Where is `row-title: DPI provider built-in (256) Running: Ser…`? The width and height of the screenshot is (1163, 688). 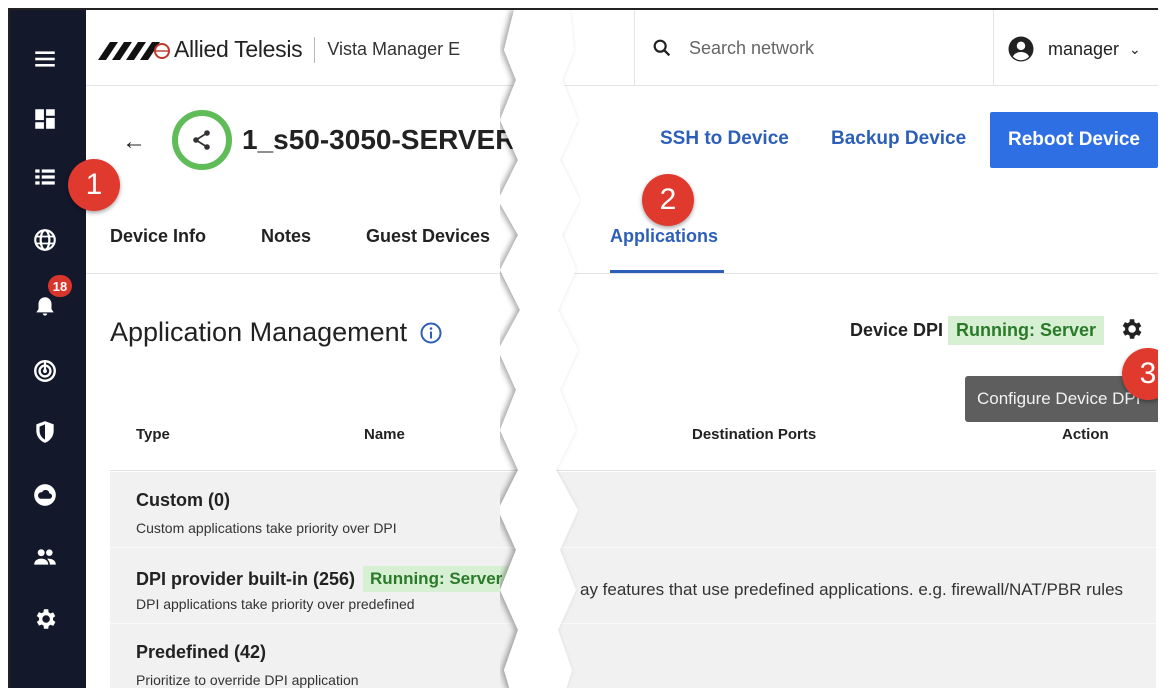 row-title: DPI provider built-in (256) Running: Ser… is located at coordinates (323, 579).